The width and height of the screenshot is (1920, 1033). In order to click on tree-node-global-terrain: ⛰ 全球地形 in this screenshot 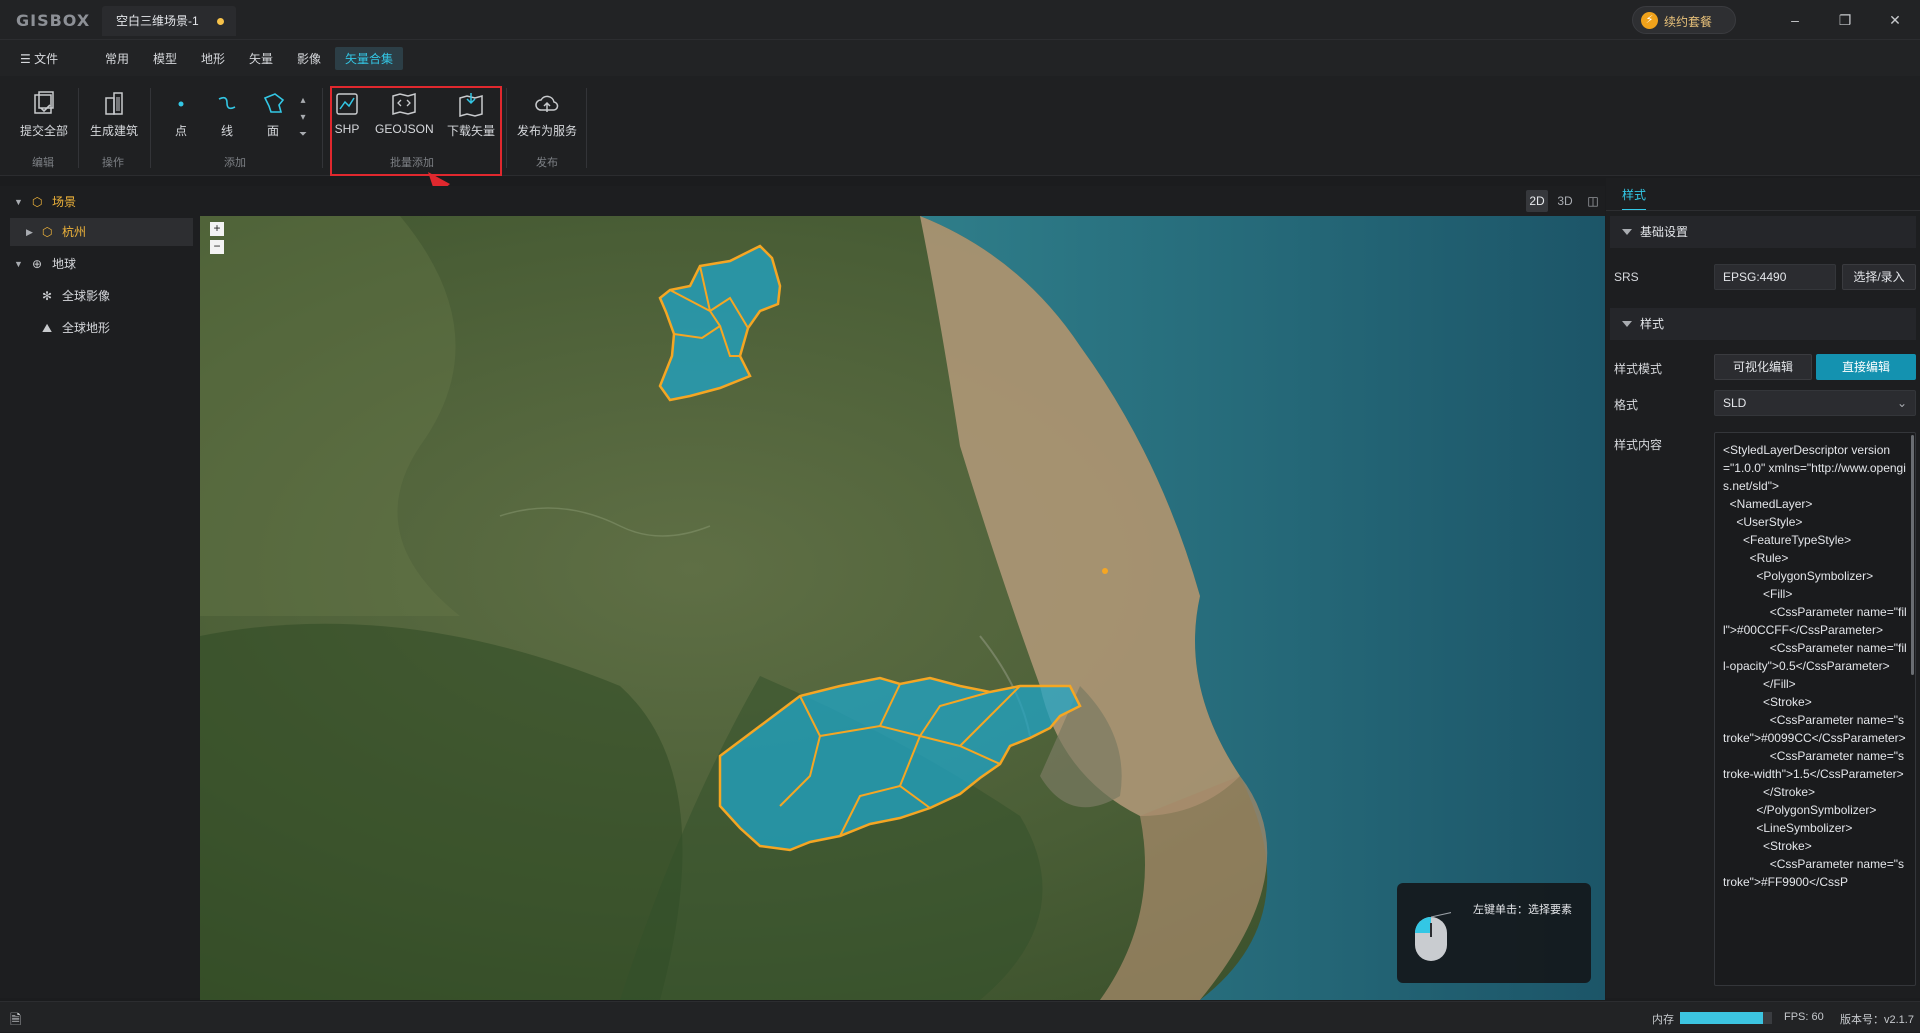, I will do `click(98, 328)`.